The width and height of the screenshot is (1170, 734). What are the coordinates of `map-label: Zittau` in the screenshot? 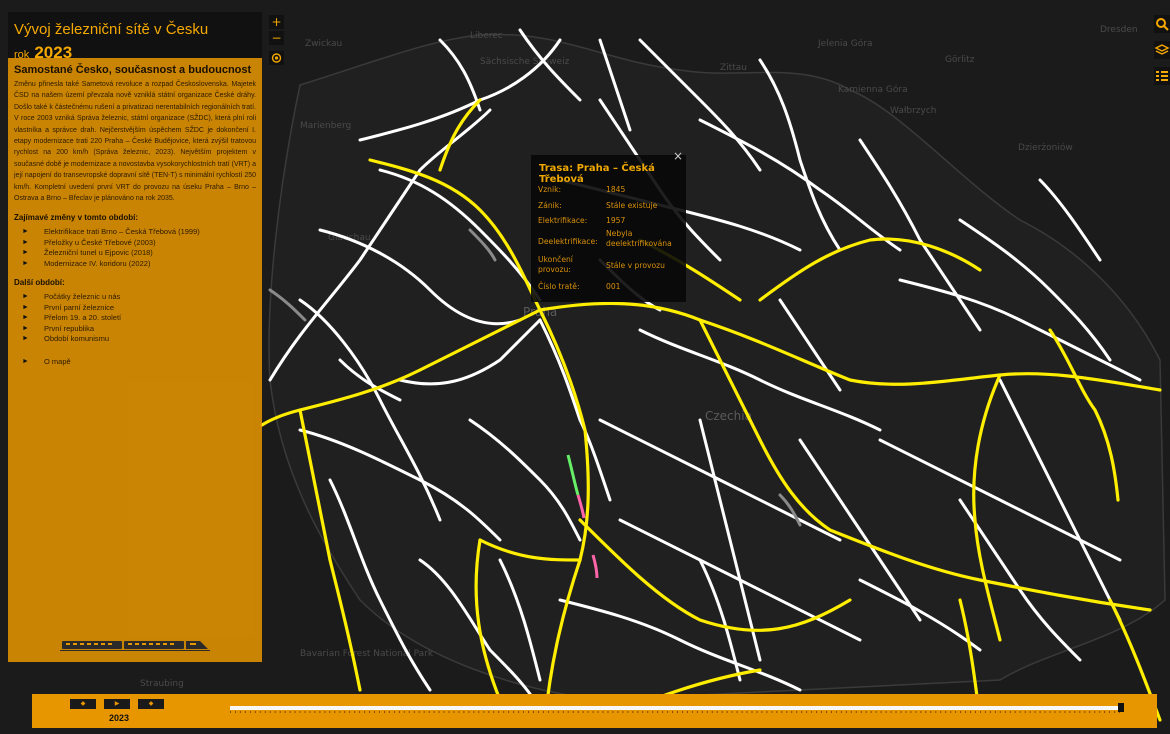 It's located at (733, 68).